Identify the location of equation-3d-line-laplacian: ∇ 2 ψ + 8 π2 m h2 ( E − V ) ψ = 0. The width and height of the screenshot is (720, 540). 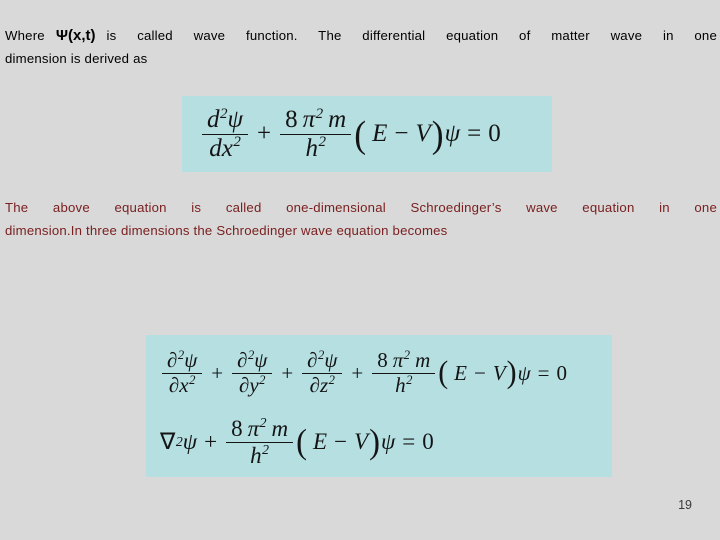
(297, 441).